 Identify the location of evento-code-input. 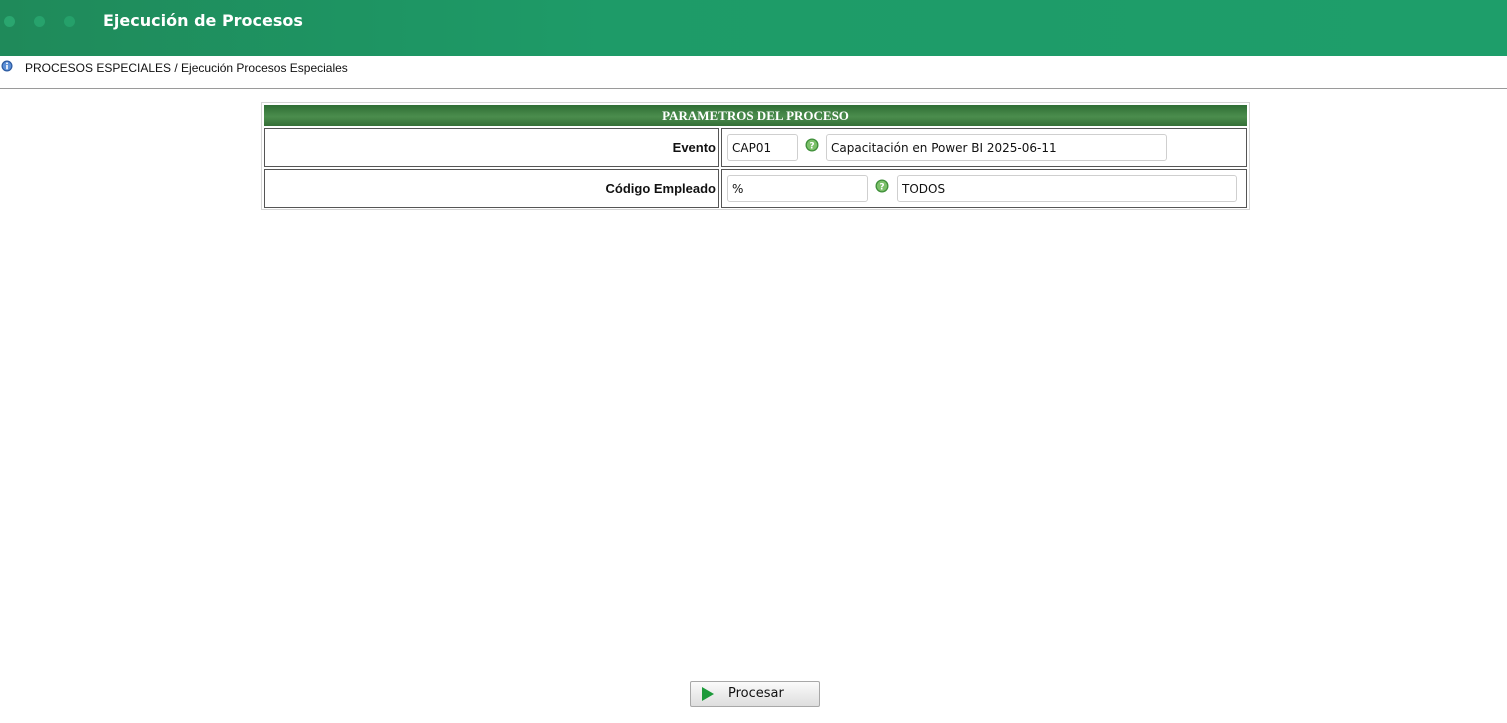
(762, 147).